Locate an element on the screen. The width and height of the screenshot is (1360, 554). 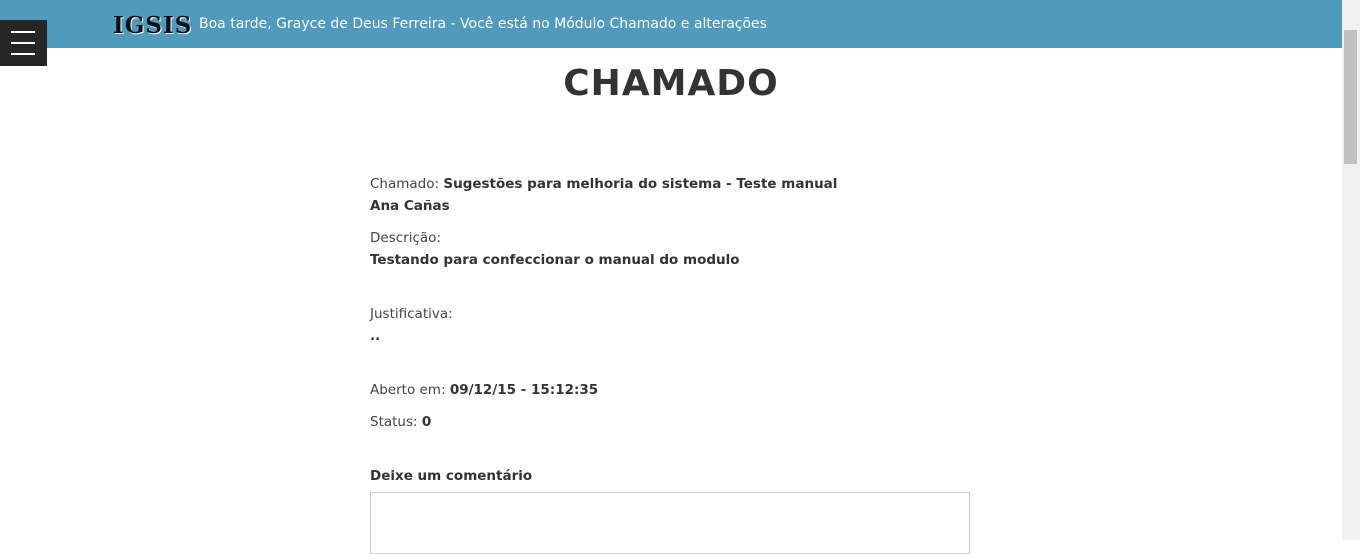
page-title: CHAMADO is located at coordinates (671, 83).